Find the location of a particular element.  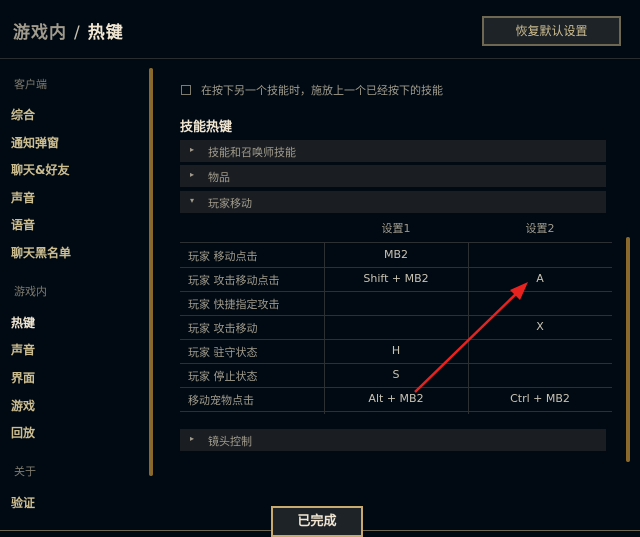

sidebar-item-verification: 验证 is located at coordinates (23, 502).